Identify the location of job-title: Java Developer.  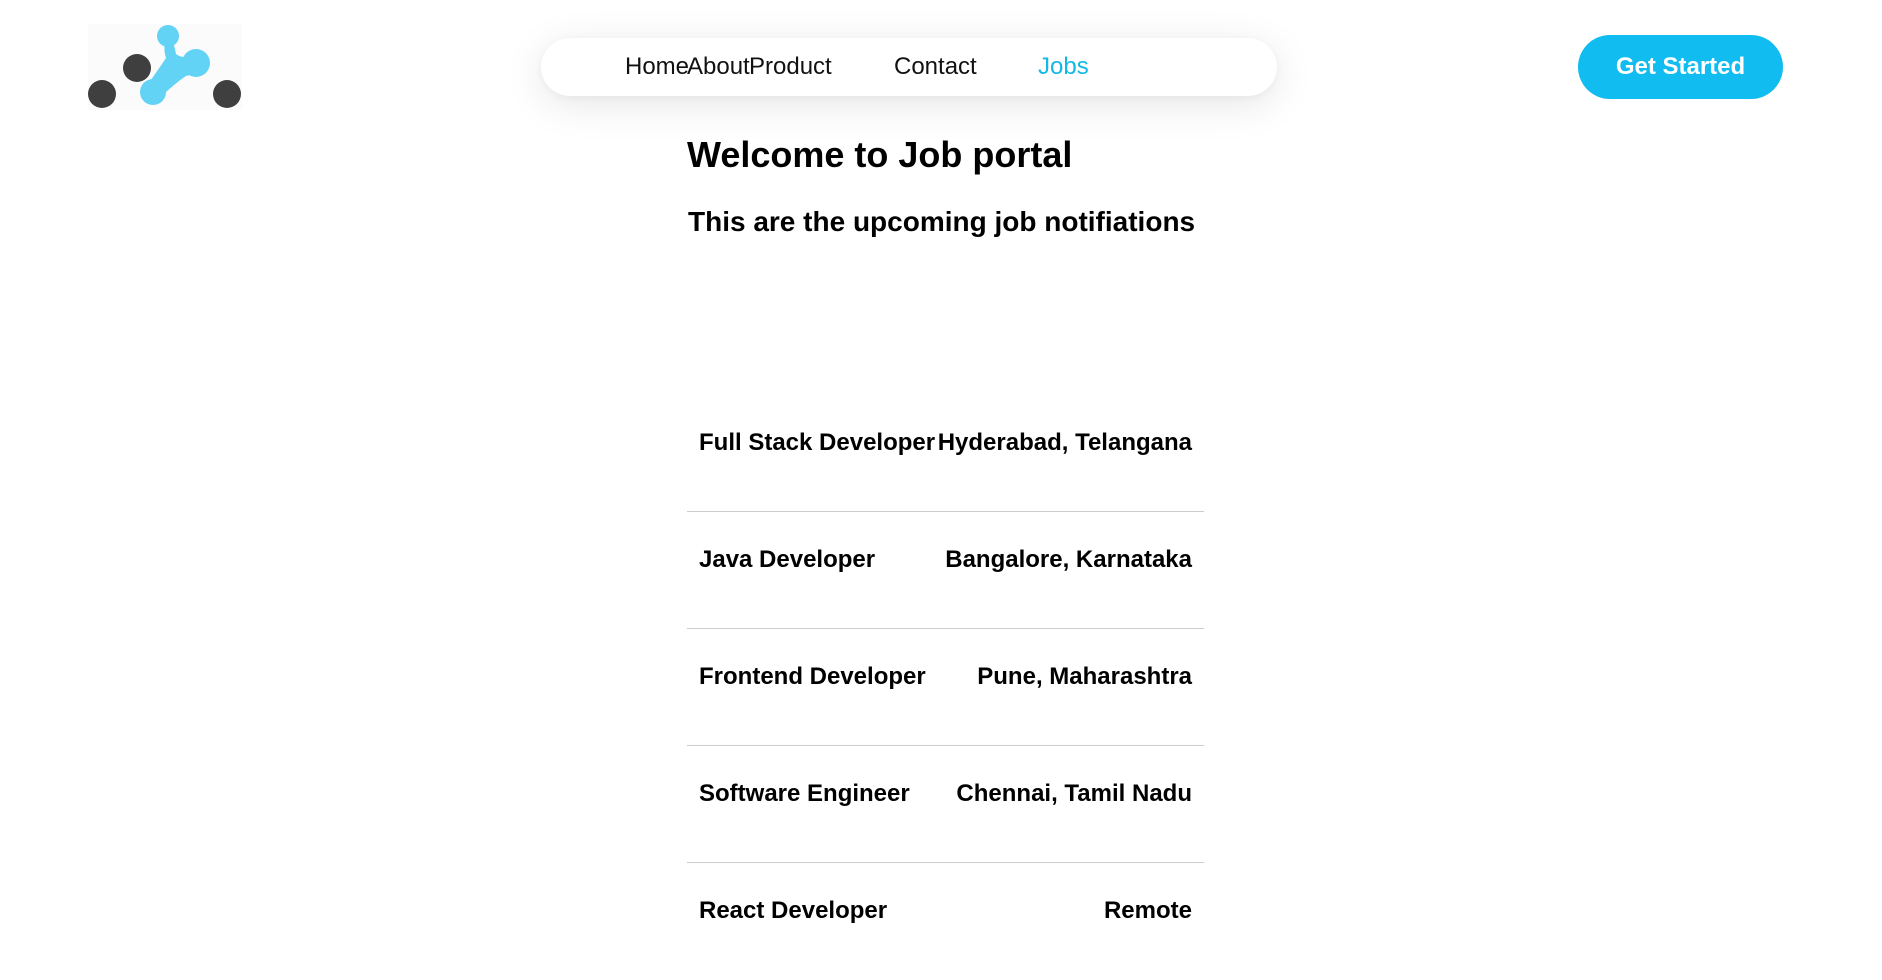
(787, 559).